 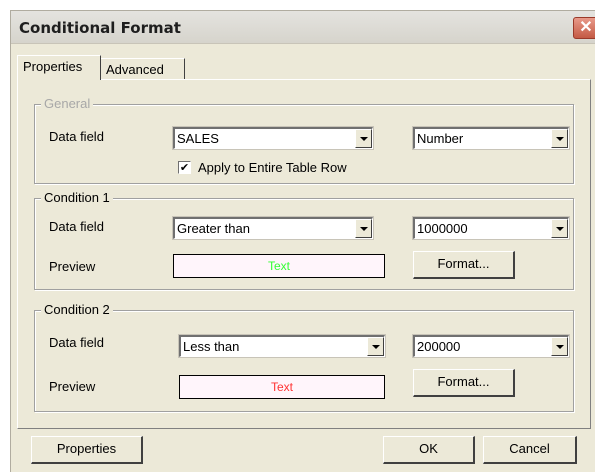 What do you see at coordinates (442, 228) in the screenshot?
I see `condition-1-value: 1000000` at bounding box center [442, 228].